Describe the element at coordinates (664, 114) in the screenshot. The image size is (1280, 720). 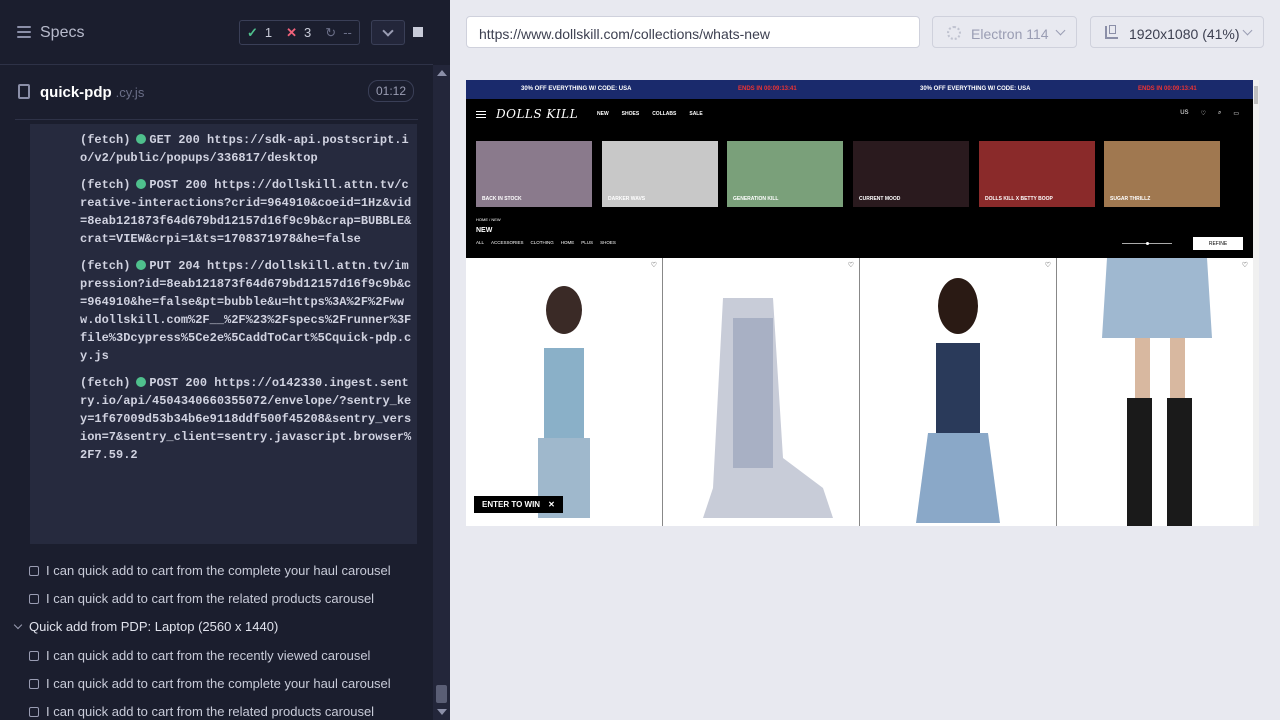
I see `nav-link-collabs: COLLABS` at that location.